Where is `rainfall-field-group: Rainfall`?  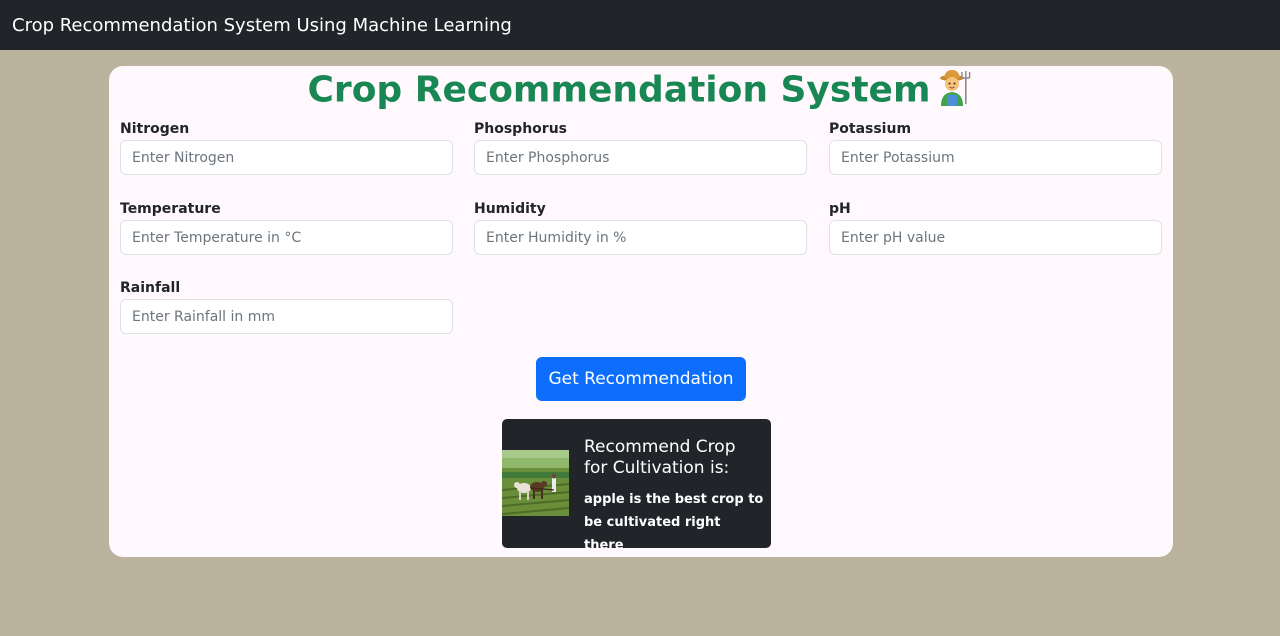 rainfall-field-group: Rainfall is located at coordinates (286, 305).